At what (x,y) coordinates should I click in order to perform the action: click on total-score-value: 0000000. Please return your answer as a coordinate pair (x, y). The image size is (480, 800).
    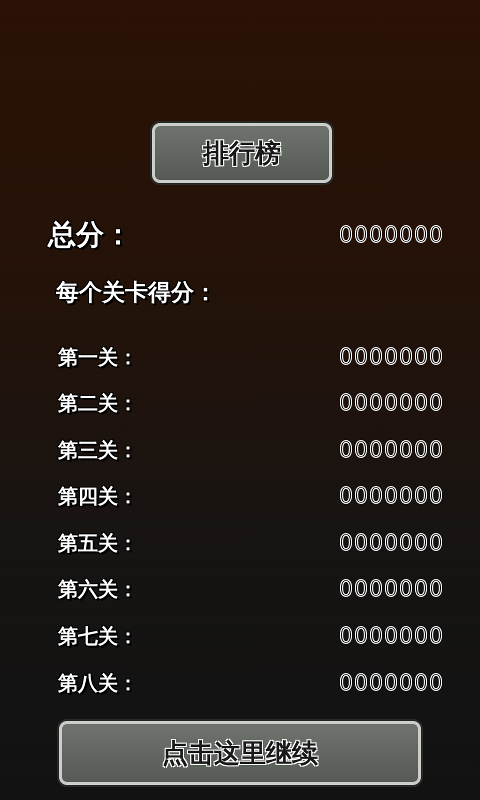
    Looking at the image, I should click on (391, 235).